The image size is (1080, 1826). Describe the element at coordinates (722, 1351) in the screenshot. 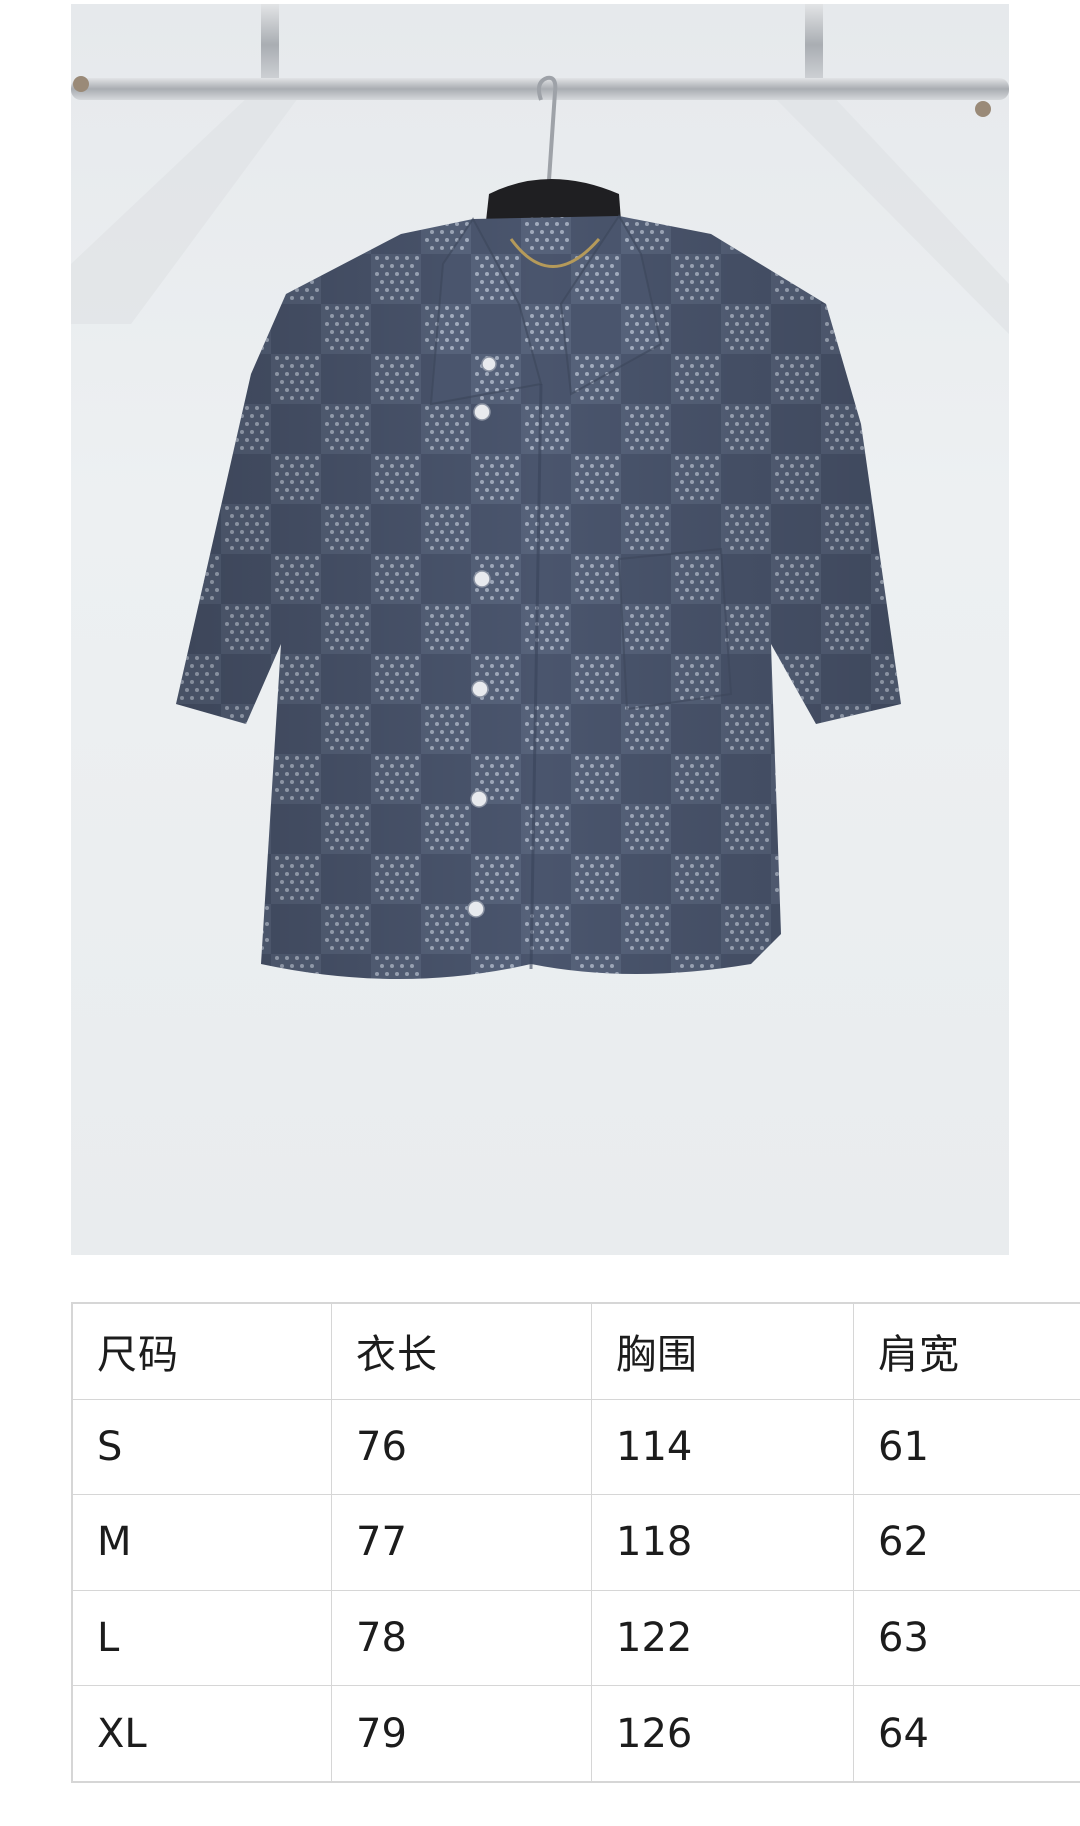

I see `header-chest: 胸围` at that location.